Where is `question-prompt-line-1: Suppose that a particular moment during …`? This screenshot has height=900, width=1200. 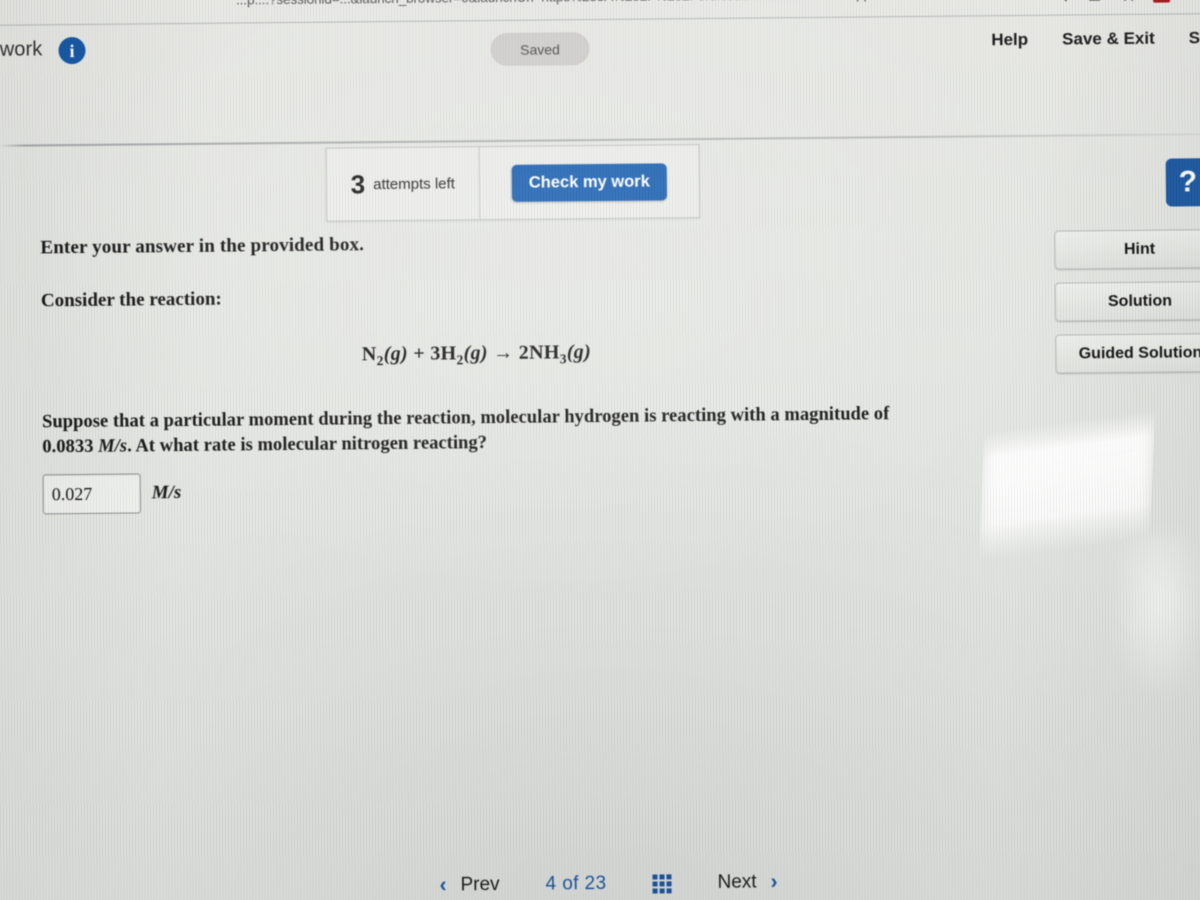
question-prompt-line-1: Suppose that a particular moment during … is located at coordinates (410, 419).